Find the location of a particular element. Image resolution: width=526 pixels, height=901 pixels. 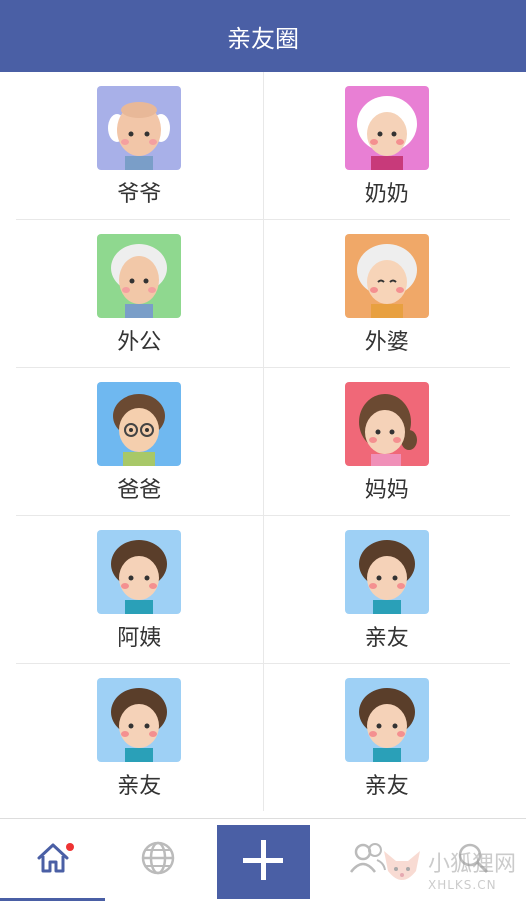

bottom-tab-bar: 小狐狸网 XHLKS.CN is located at coordinates (263, 859).